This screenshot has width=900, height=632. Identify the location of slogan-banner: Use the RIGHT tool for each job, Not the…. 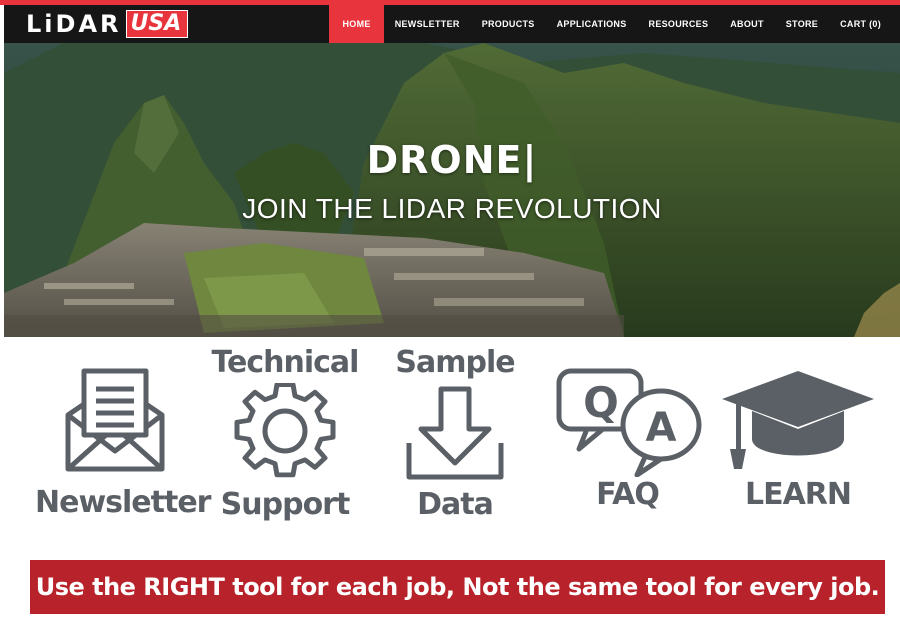
(457, 587).